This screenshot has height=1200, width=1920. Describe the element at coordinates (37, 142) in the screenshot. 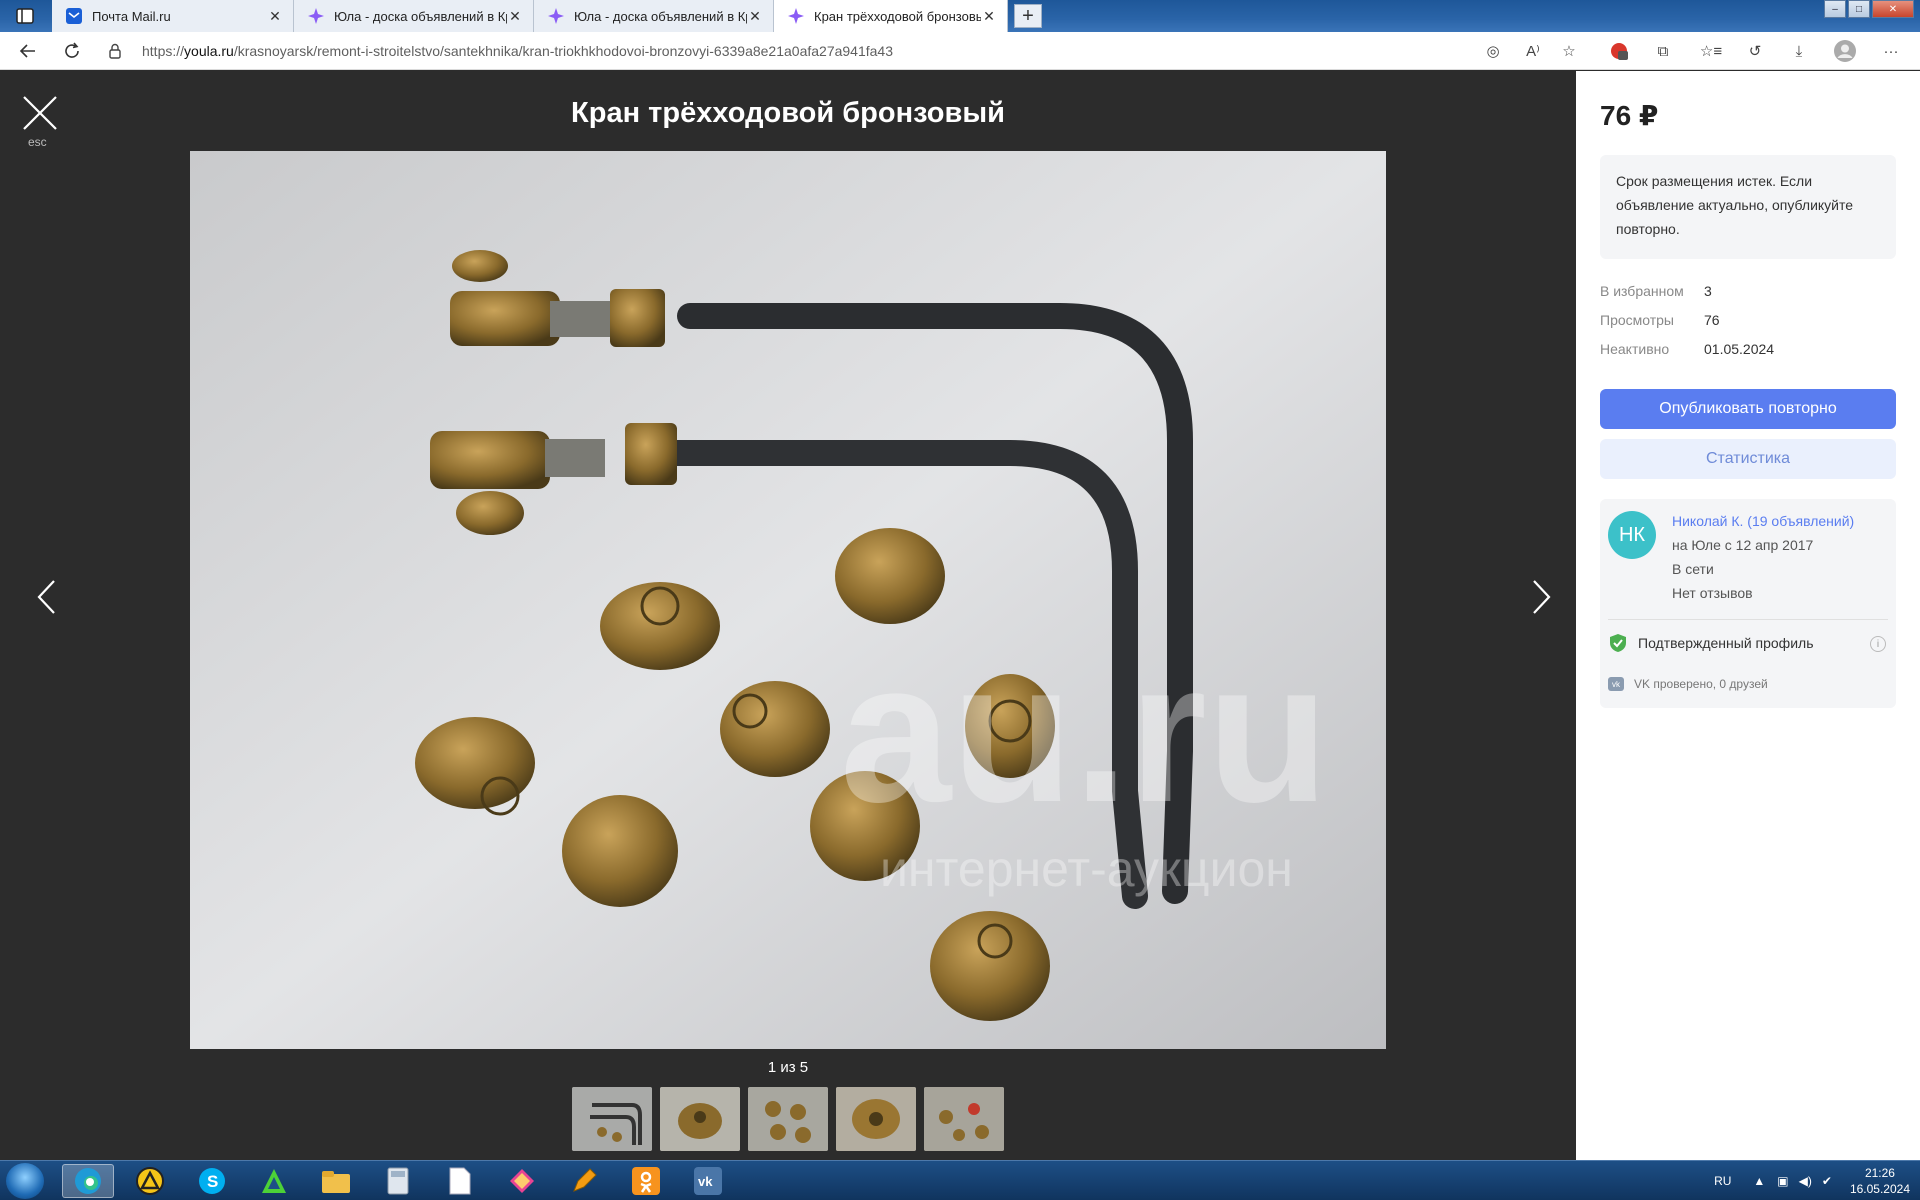

I see `esc-hint: esc` at that location.